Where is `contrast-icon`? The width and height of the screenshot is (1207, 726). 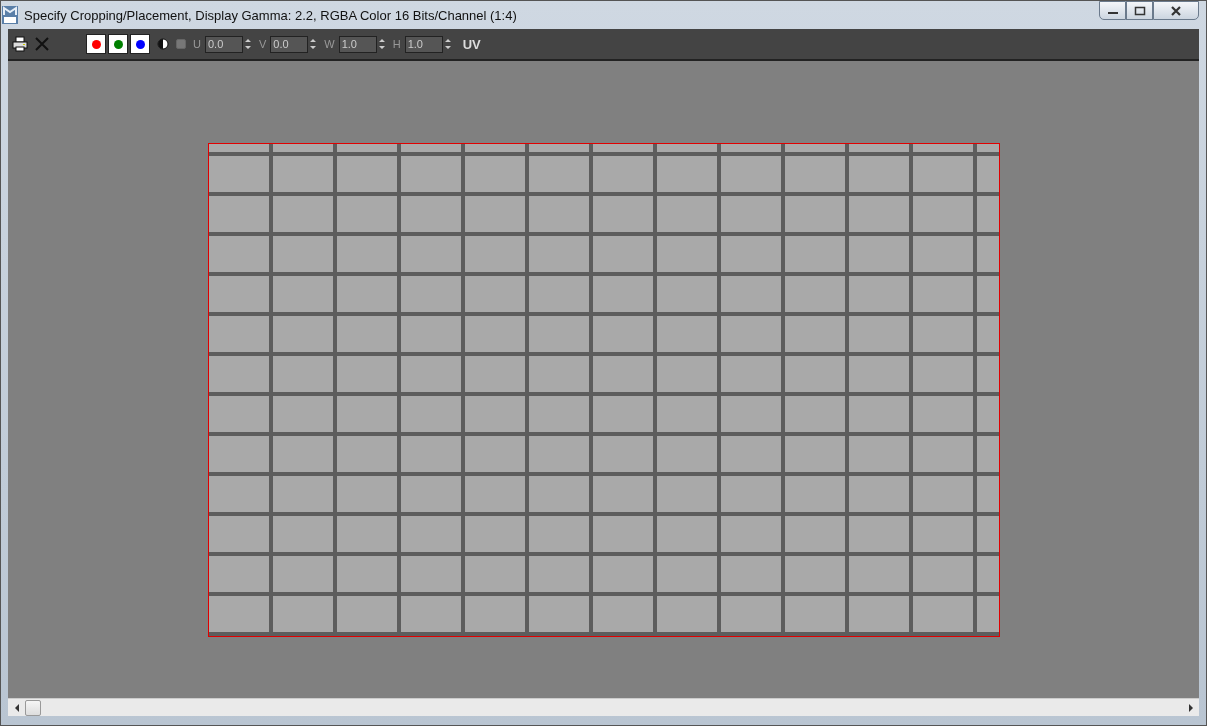 contrast-icon is located at coordinates (163, 44).